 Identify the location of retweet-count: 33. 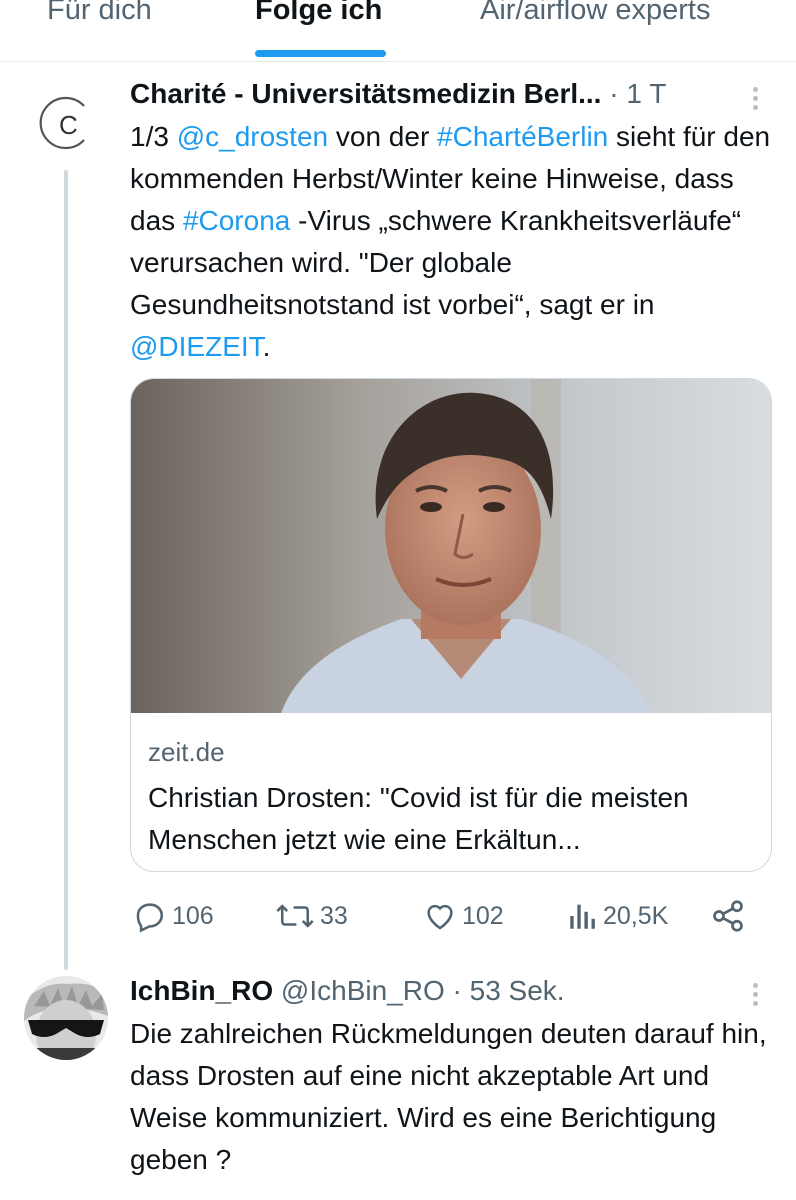
(334, 915).